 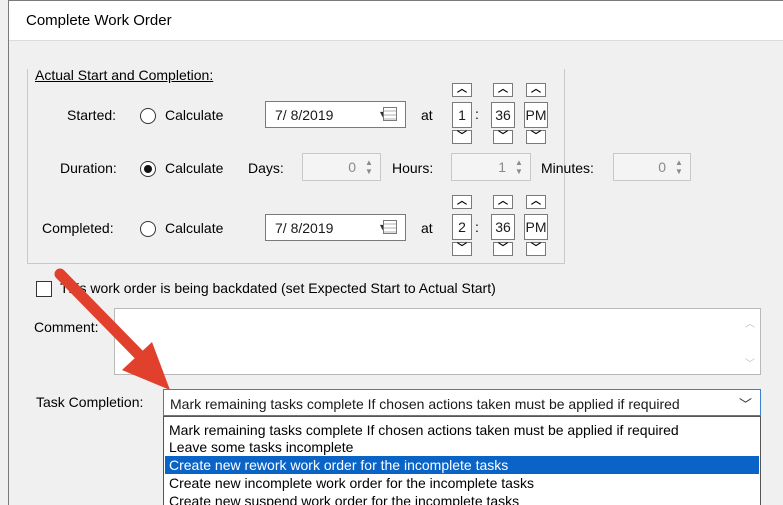 I want to click on chevron-down-icon: ﹀, so click(x=745, y=403).